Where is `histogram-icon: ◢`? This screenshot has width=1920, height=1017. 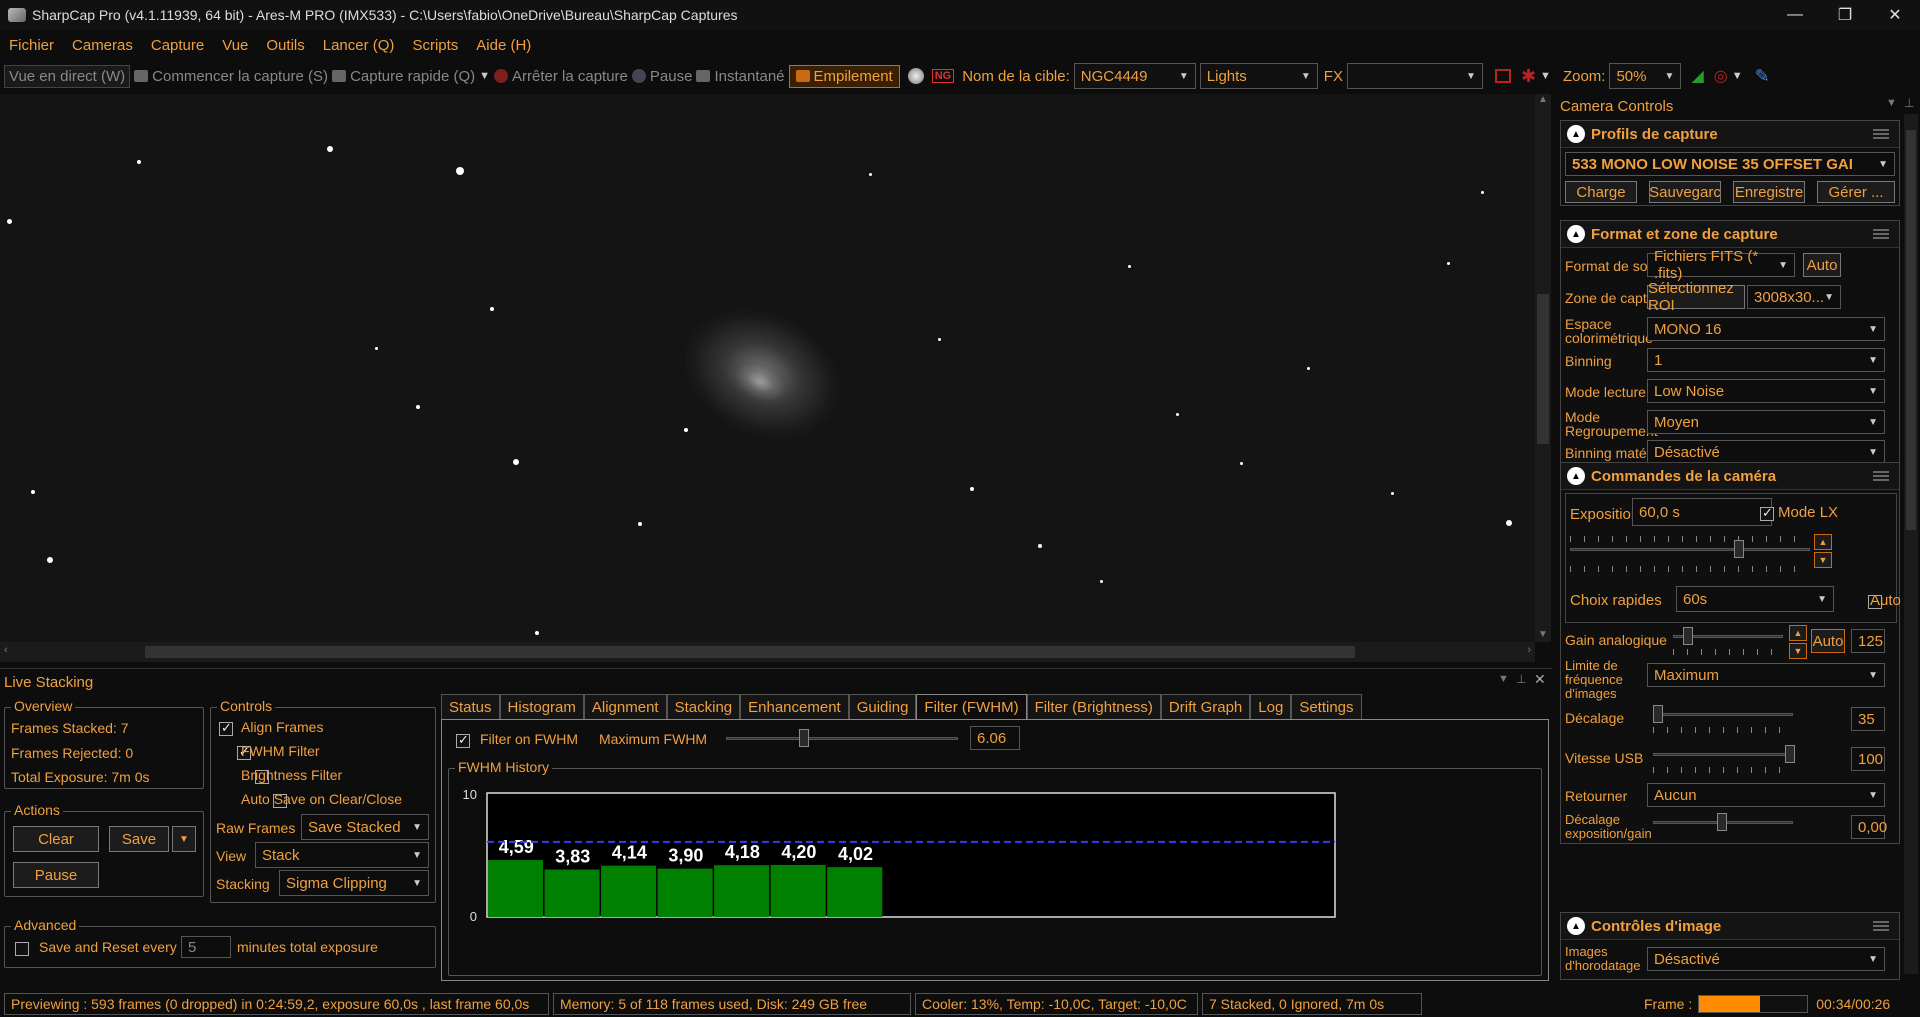 histogram-icon: ◢ is located at coordinates (1697, 76).